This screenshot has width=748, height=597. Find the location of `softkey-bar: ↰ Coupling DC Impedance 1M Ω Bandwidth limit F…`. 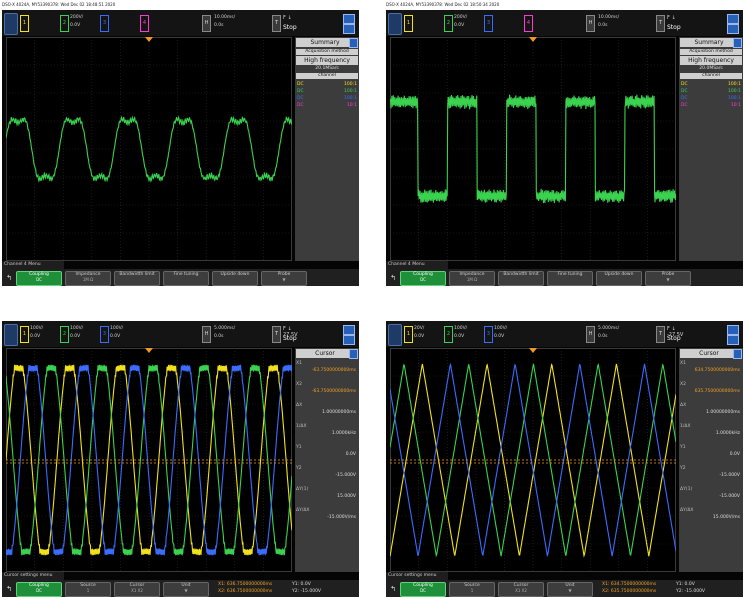

softkey-bar: ↰ Coupling DC Impedance 1M Ω Bandwidth limit F… is located at coordinates (564, 277).